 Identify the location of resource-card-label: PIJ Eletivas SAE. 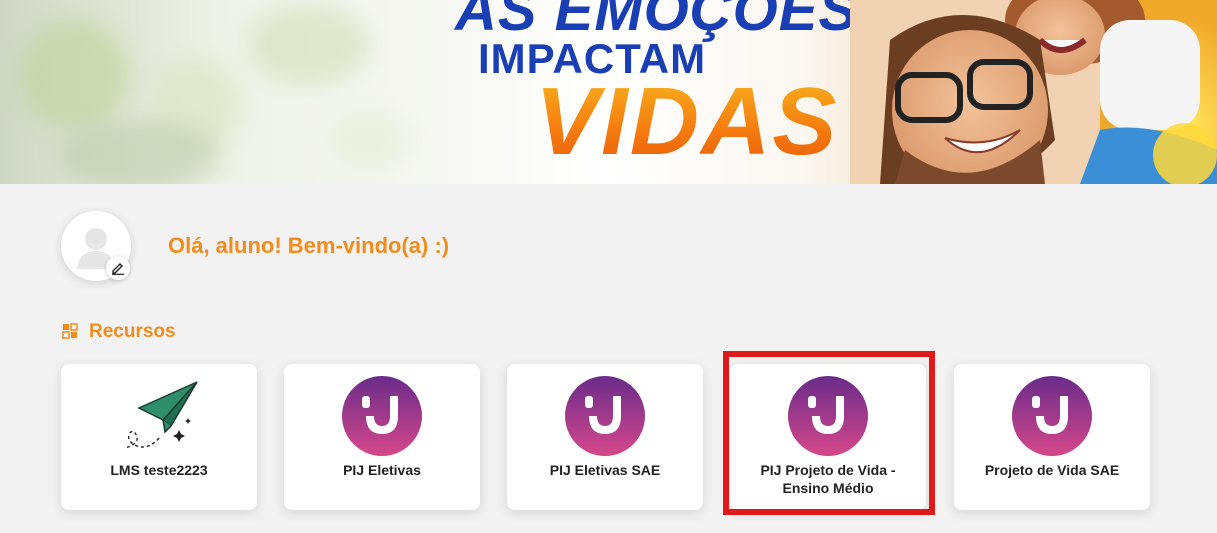
(605, 470).